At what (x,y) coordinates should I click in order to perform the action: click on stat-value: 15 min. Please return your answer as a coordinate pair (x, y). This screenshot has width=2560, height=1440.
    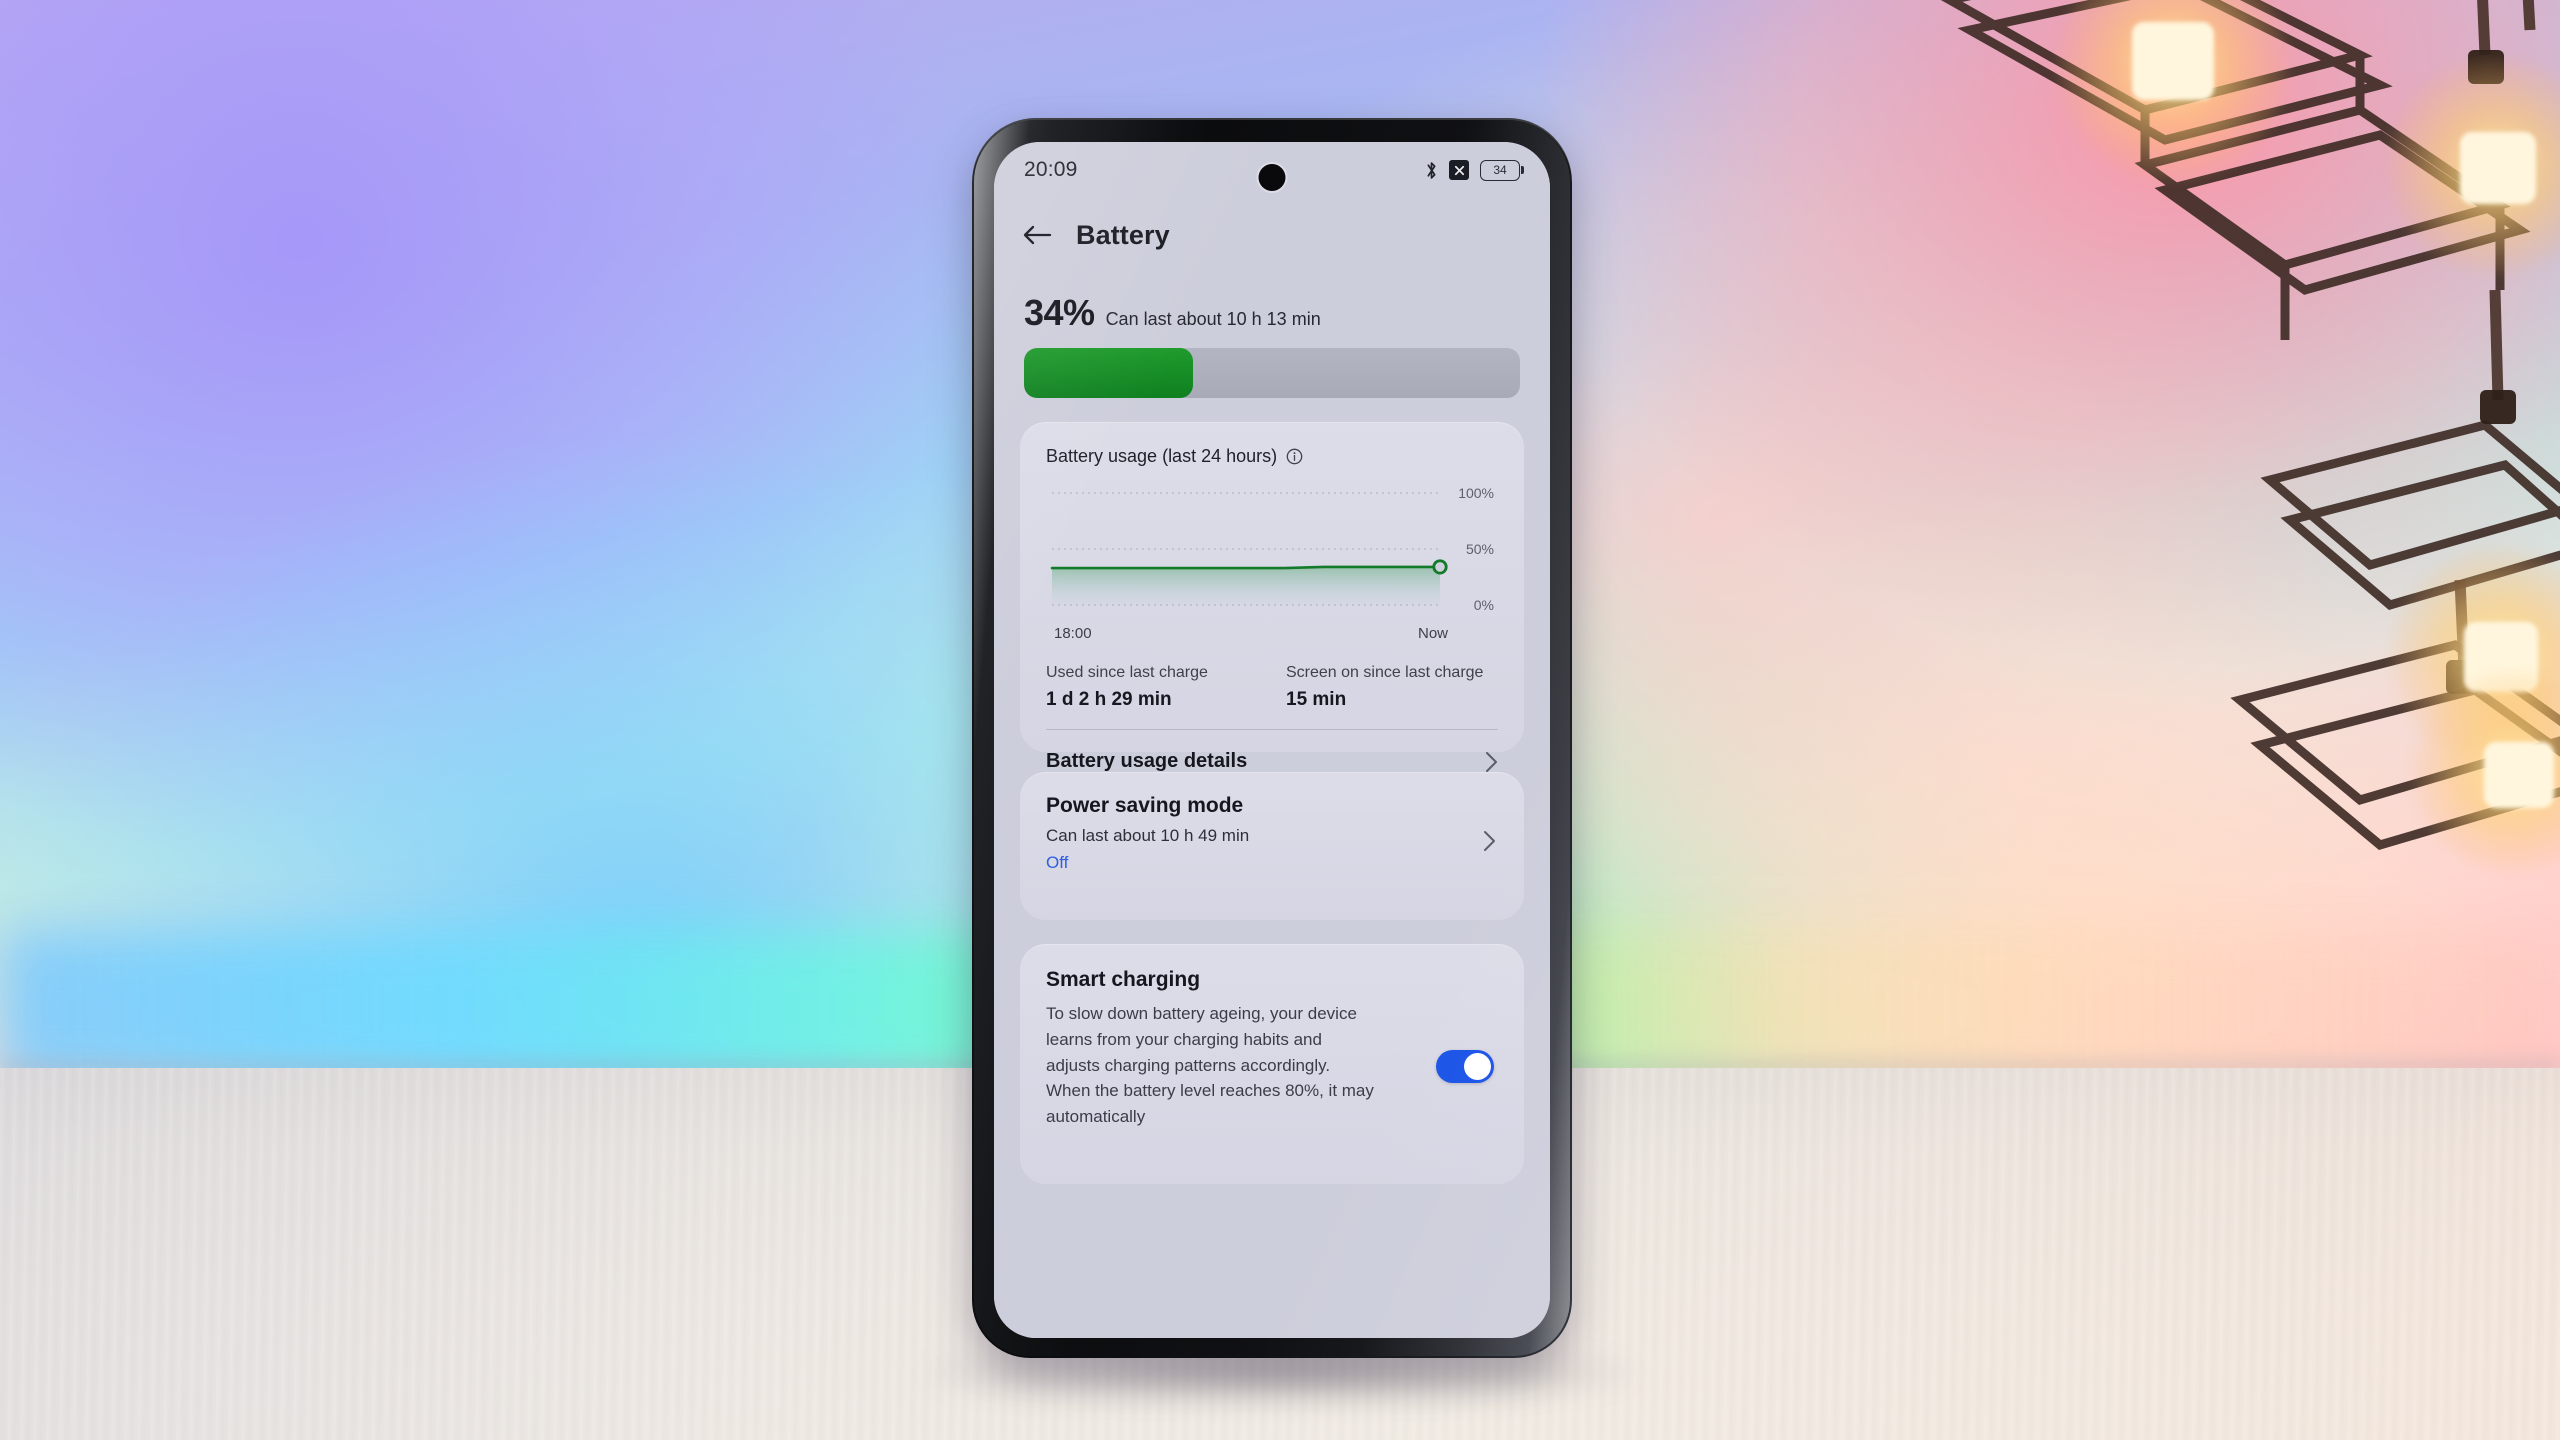
    Looking at the image, I should click on (1316, 700).